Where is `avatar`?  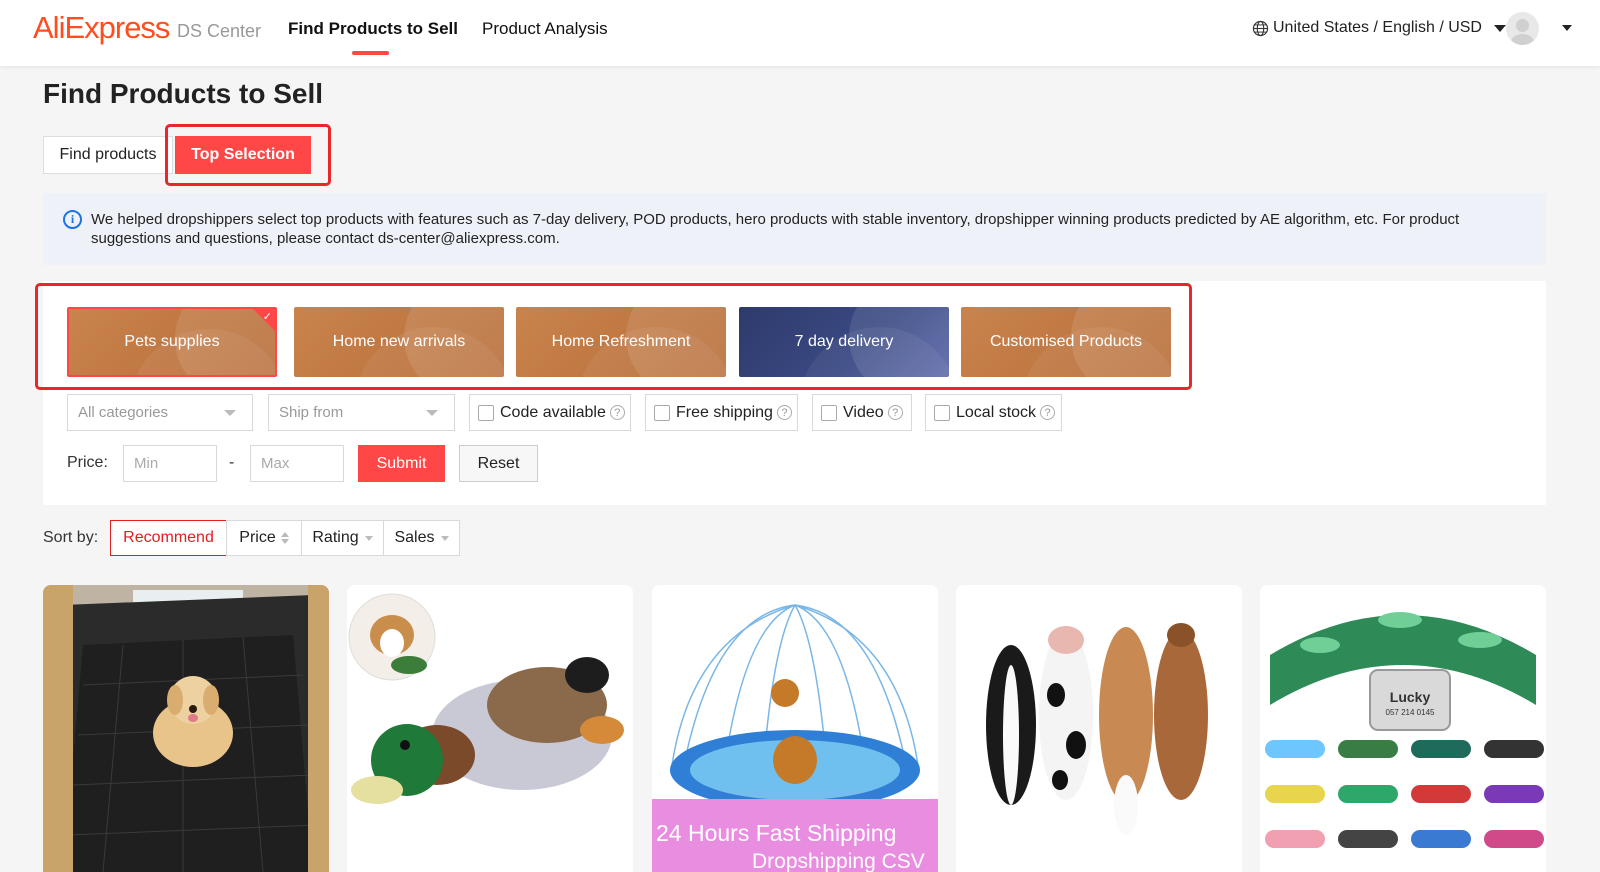 avatar is located at coordinates (1522, 28).